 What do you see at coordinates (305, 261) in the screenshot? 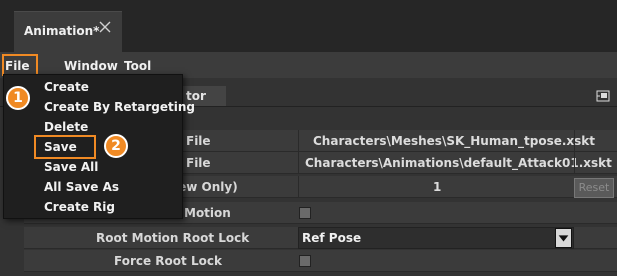
I see `force-root-lock-checkbox` at bounding box center [305, 261].